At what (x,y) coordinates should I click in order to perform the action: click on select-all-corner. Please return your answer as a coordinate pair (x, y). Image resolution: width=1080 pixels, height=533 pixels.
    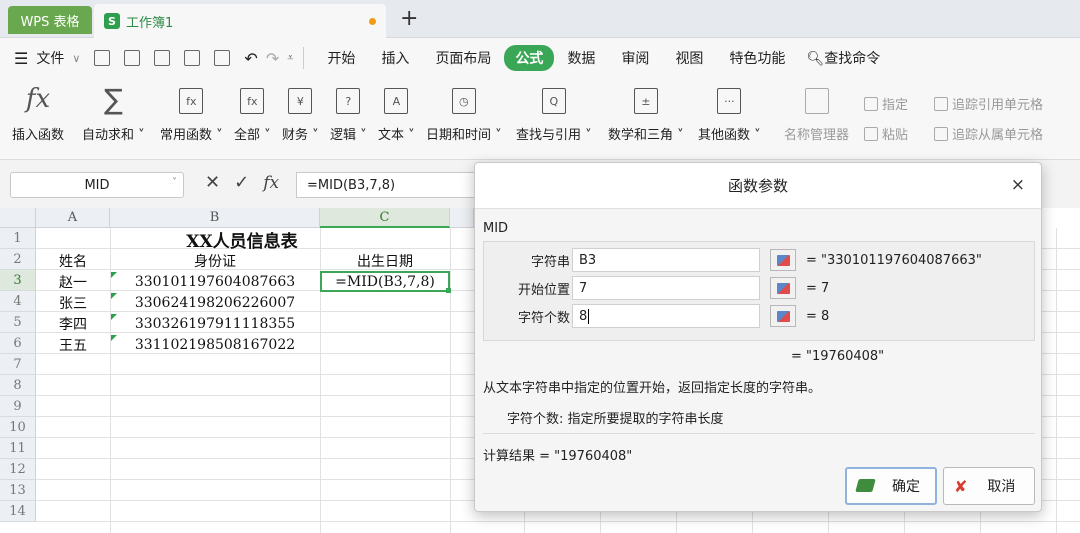
    Looking at the image, I should click on (18, 218).